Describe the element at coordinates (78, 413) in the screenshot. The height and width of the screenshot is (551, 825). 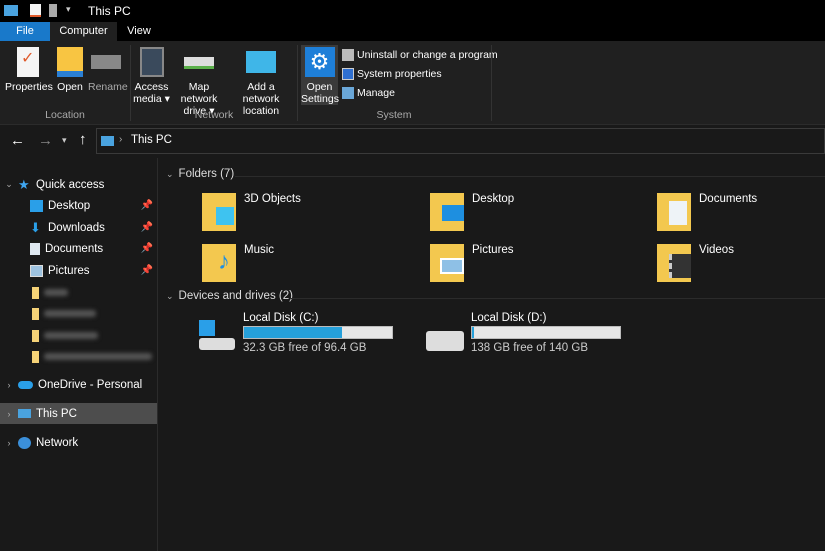
I see `nav-this-pc: › This PC` at that location.